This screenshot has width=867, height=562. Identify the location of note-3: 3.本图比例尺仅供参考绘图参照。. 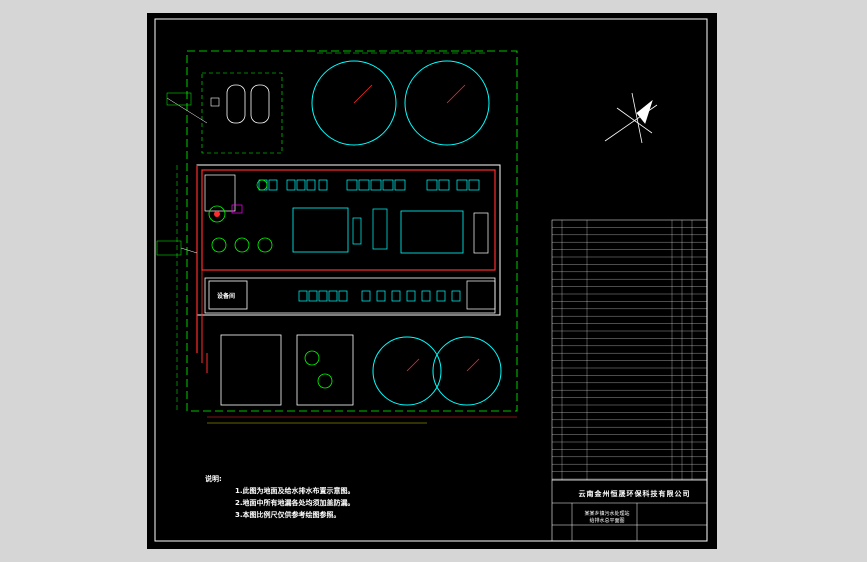
(288, 515).